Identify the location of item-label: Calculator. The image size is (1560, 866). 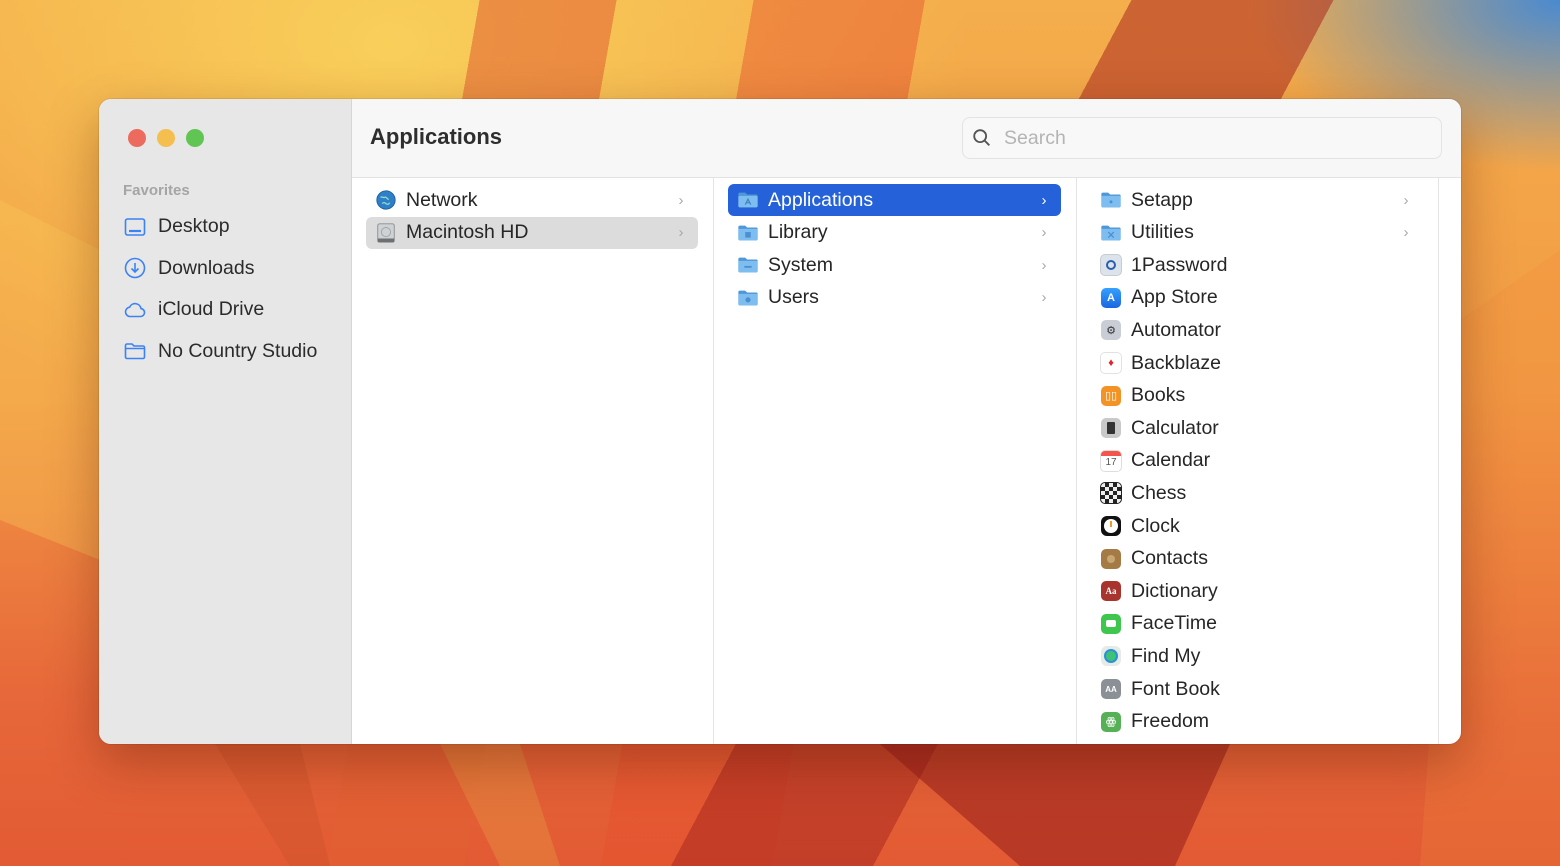
(1175, 427).